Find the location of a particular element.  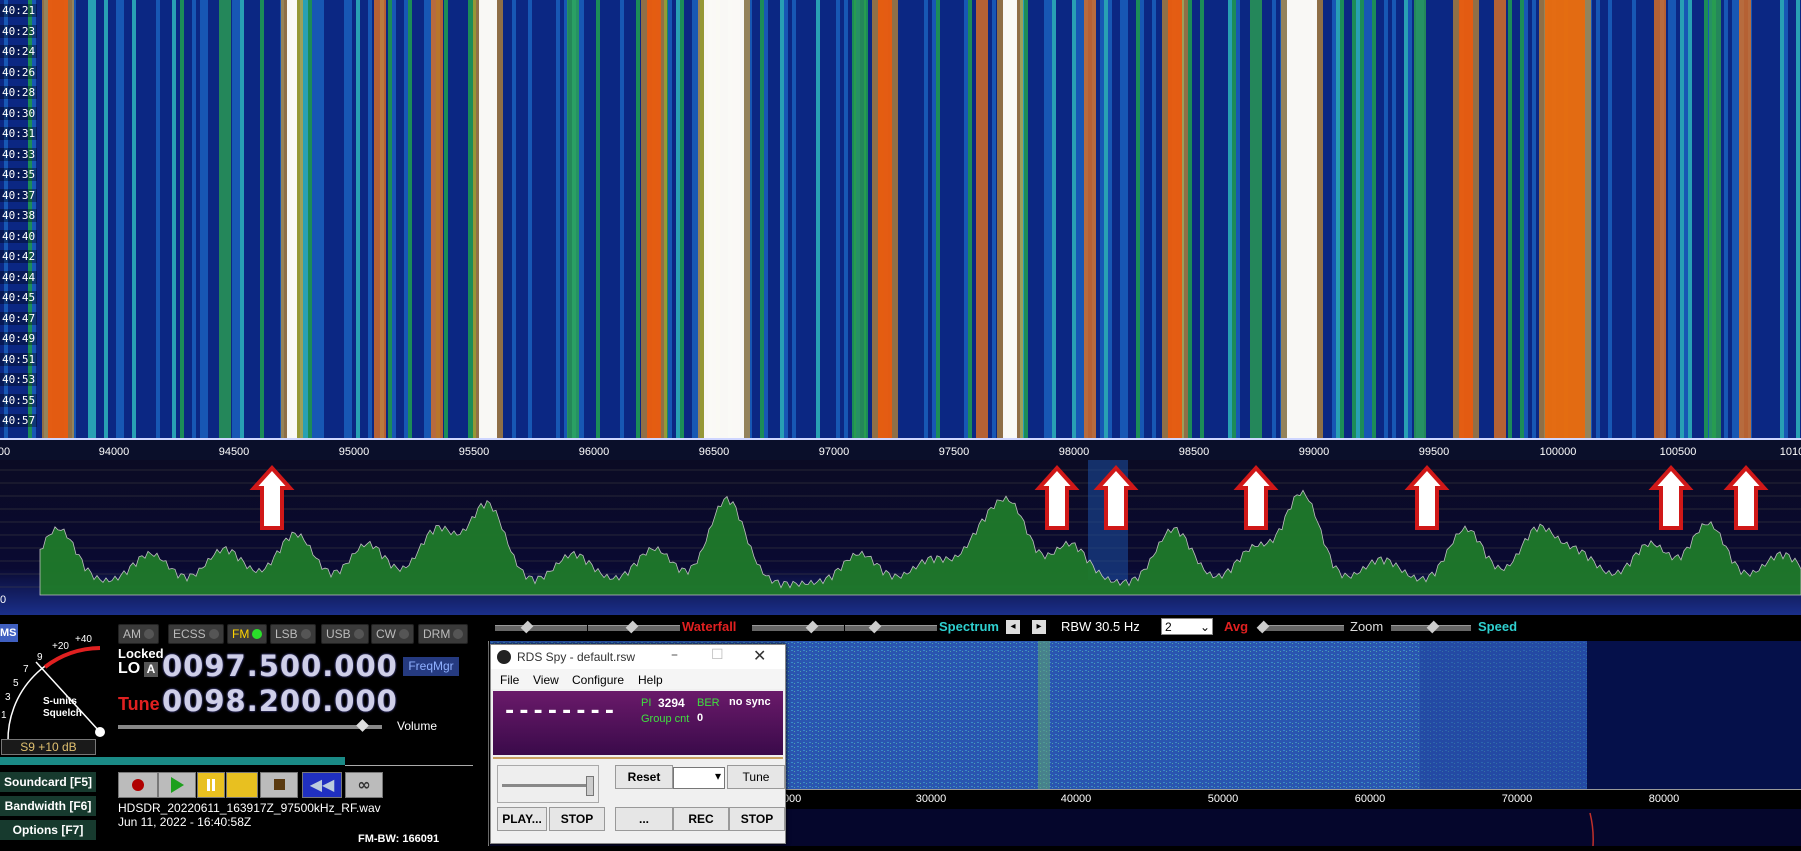

volume-knob is located at coordinates (362, 725).